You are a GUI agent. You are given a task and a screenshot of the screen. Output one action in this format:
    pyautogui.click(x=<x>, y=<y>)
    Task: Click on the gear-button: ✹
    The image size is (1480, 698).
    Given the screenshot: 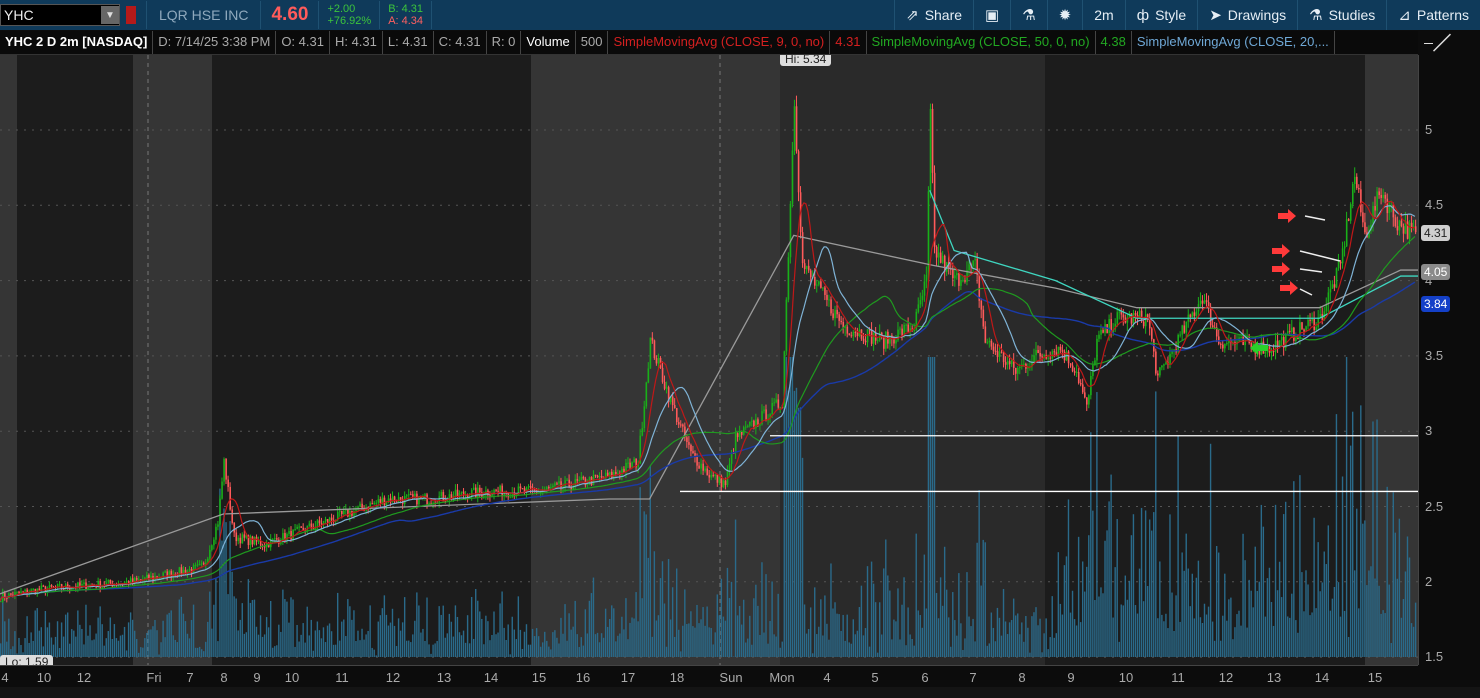 What is the action you would take?
    pyautogui.click(x=1064, y=15)
    